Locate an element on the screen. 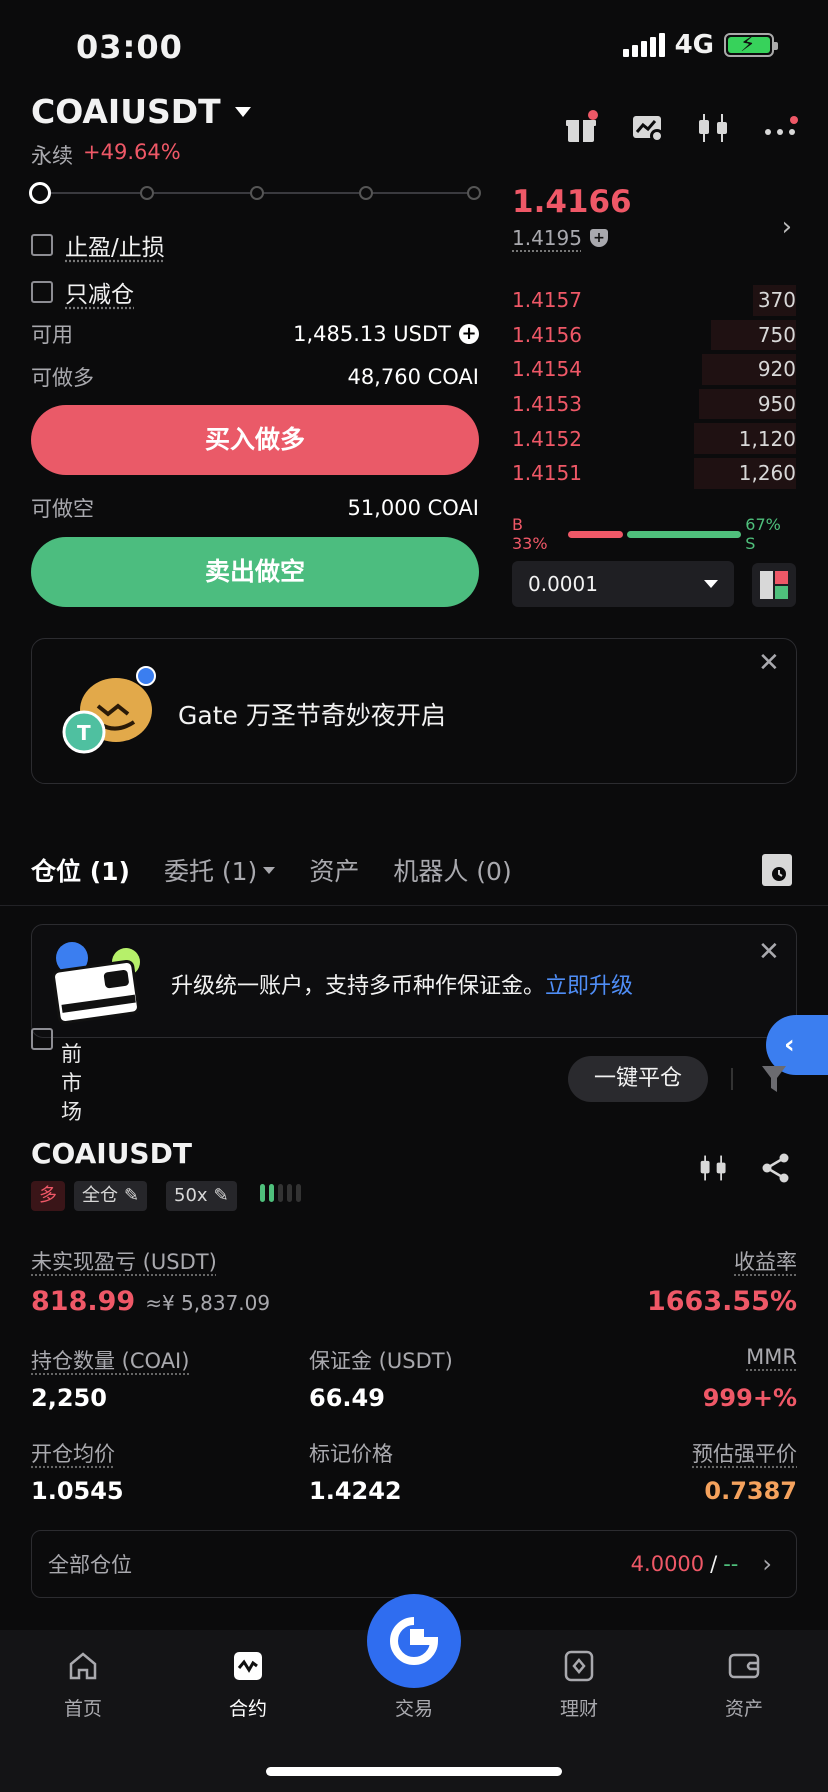  ask-row: 1.4153 950 is located at coordinates (654, 404).